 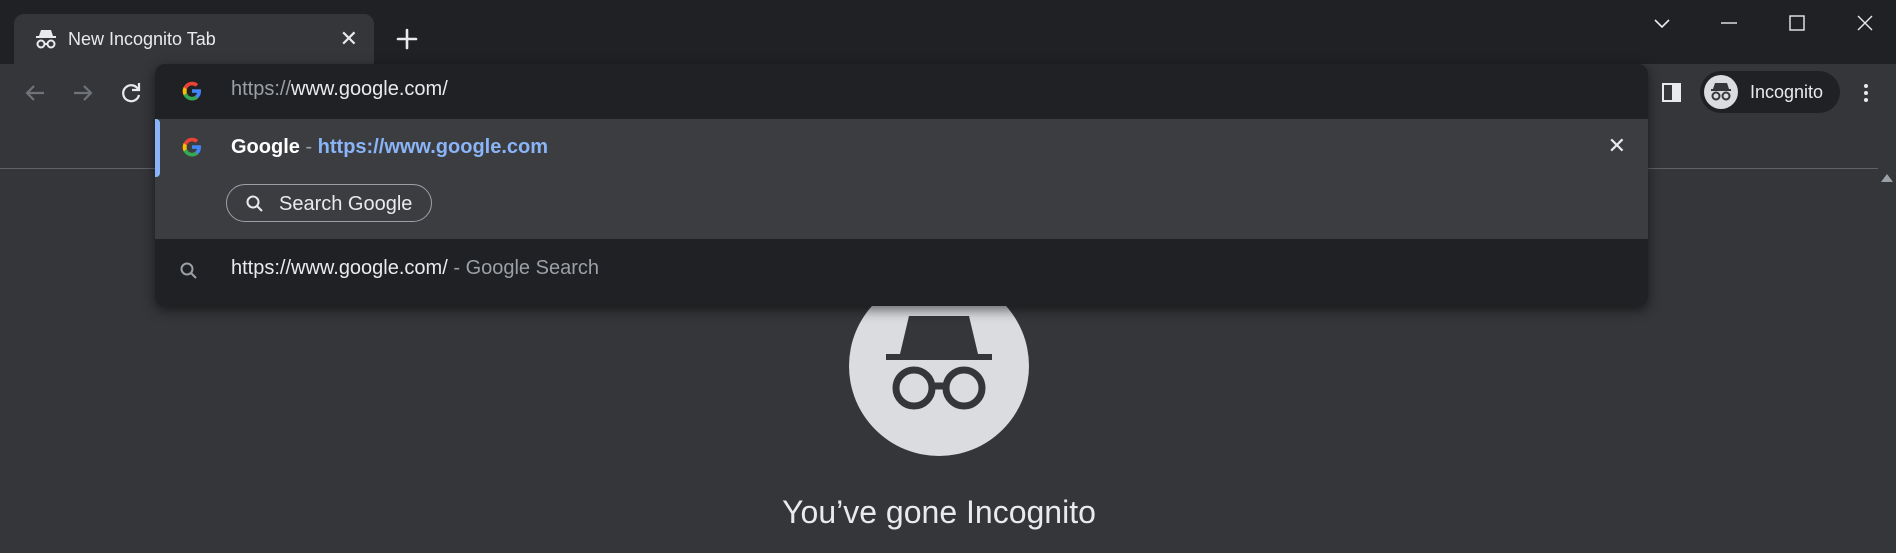 I want to click on tab-new-incognito: New Incognito Tab ✕, so click(x=194, y=39).